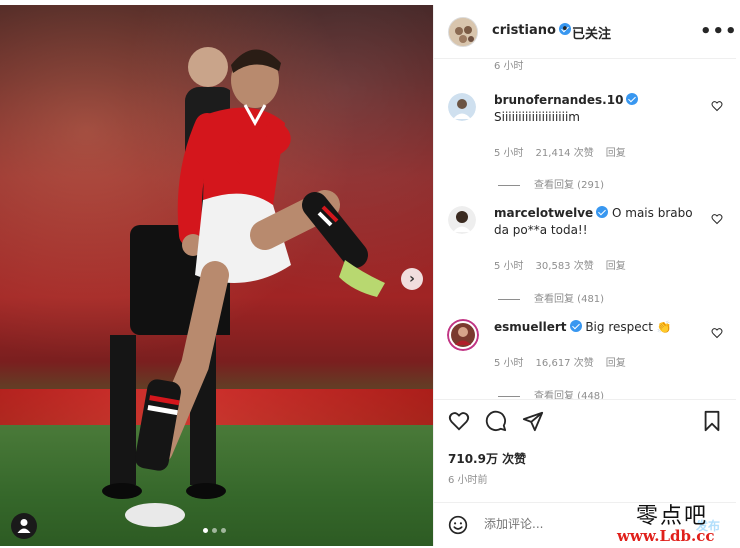 The width and height of the screenshot is (740, 548). Describe the element at coordinates (628, 327) in the screenshot. I see `comment-text: Big respect 👏` at that location.